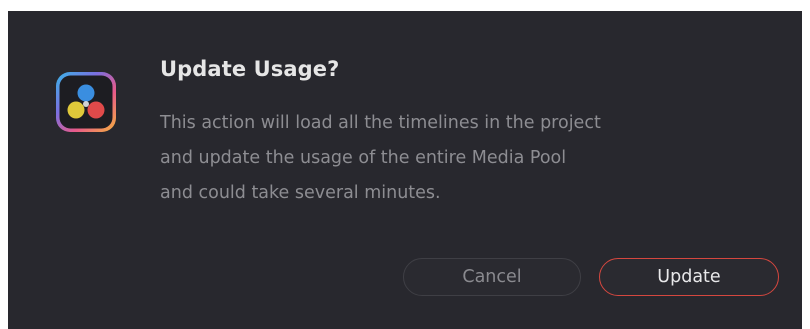 The image size is (810, 329). What do you see at coordinates (492, 277) in the screenshot?
I see `cancel-button: Cancel` at bounding box center [492, 277].